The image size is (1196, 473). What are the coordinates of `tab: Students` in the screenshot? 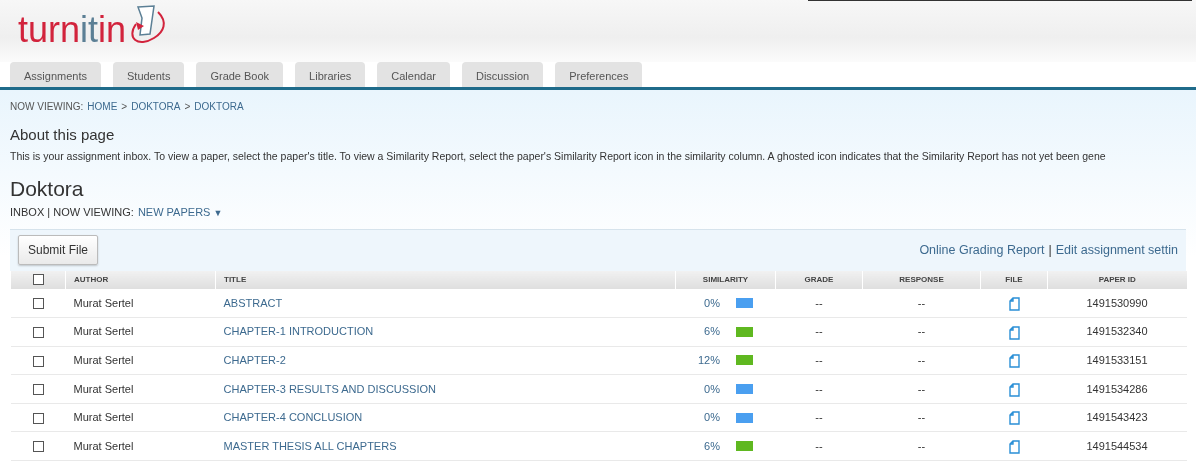 It's located at (149, 74).